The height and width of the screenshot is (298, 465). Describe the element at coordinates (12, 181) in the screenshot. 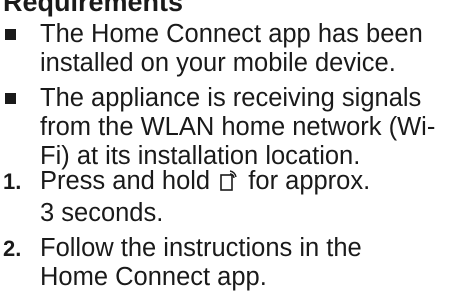

I see `step-number: 1.` at that location.